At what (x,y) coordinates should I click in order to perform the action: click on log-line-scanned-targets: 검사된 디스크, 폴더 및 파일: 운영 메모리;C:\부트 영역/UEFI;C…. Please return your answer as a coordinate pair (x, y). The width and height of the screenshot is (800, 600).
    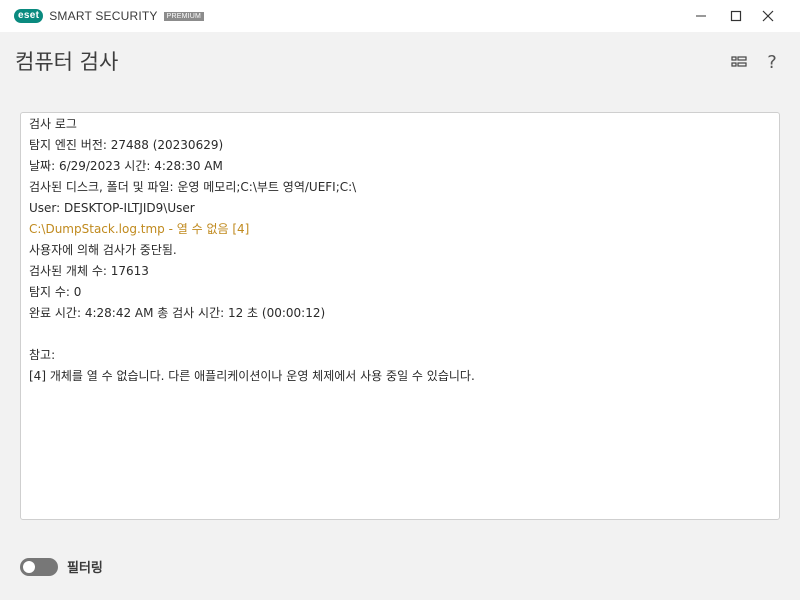
    Looking at the image, I should click on (193, 187).